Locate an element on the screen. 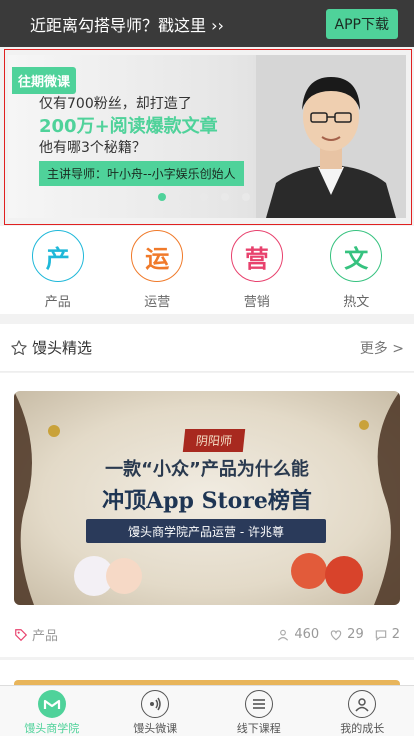 This screenshot has height=736, width=414. promo-text: 近距离勾搭导师？戳这里 ›› is located at coordinates (178, 24).